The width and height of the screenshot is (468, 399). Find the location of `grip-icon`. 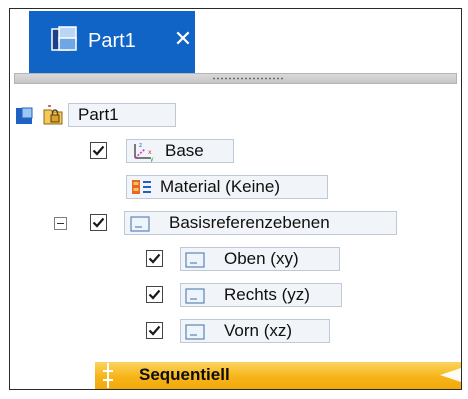

grip-icon is located at coordinates (248, 78).